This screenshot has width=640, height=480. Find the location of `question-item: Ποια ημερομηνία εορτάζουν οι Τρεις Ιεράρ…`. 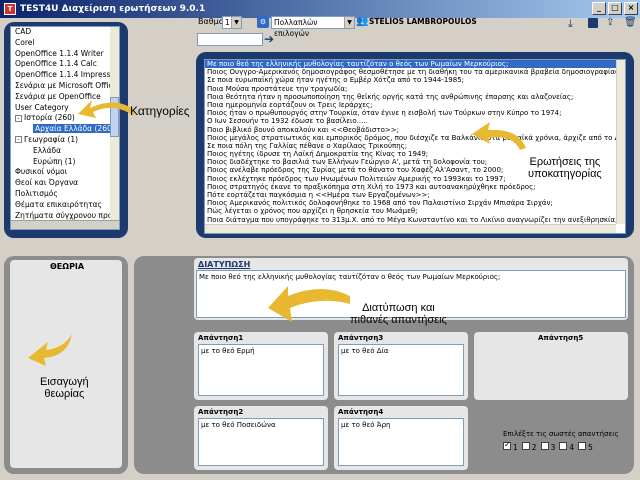

question-item: Ποια ημερομηνία εορτάζουν οι Τρεις Ιεράρ… is located at coordinates (415, 105).